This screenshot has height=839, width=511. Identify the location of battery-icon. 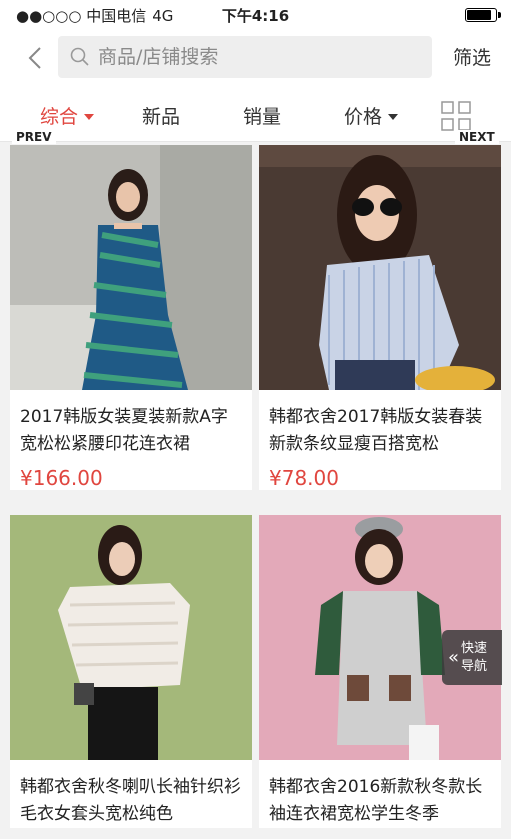
(483, 15).